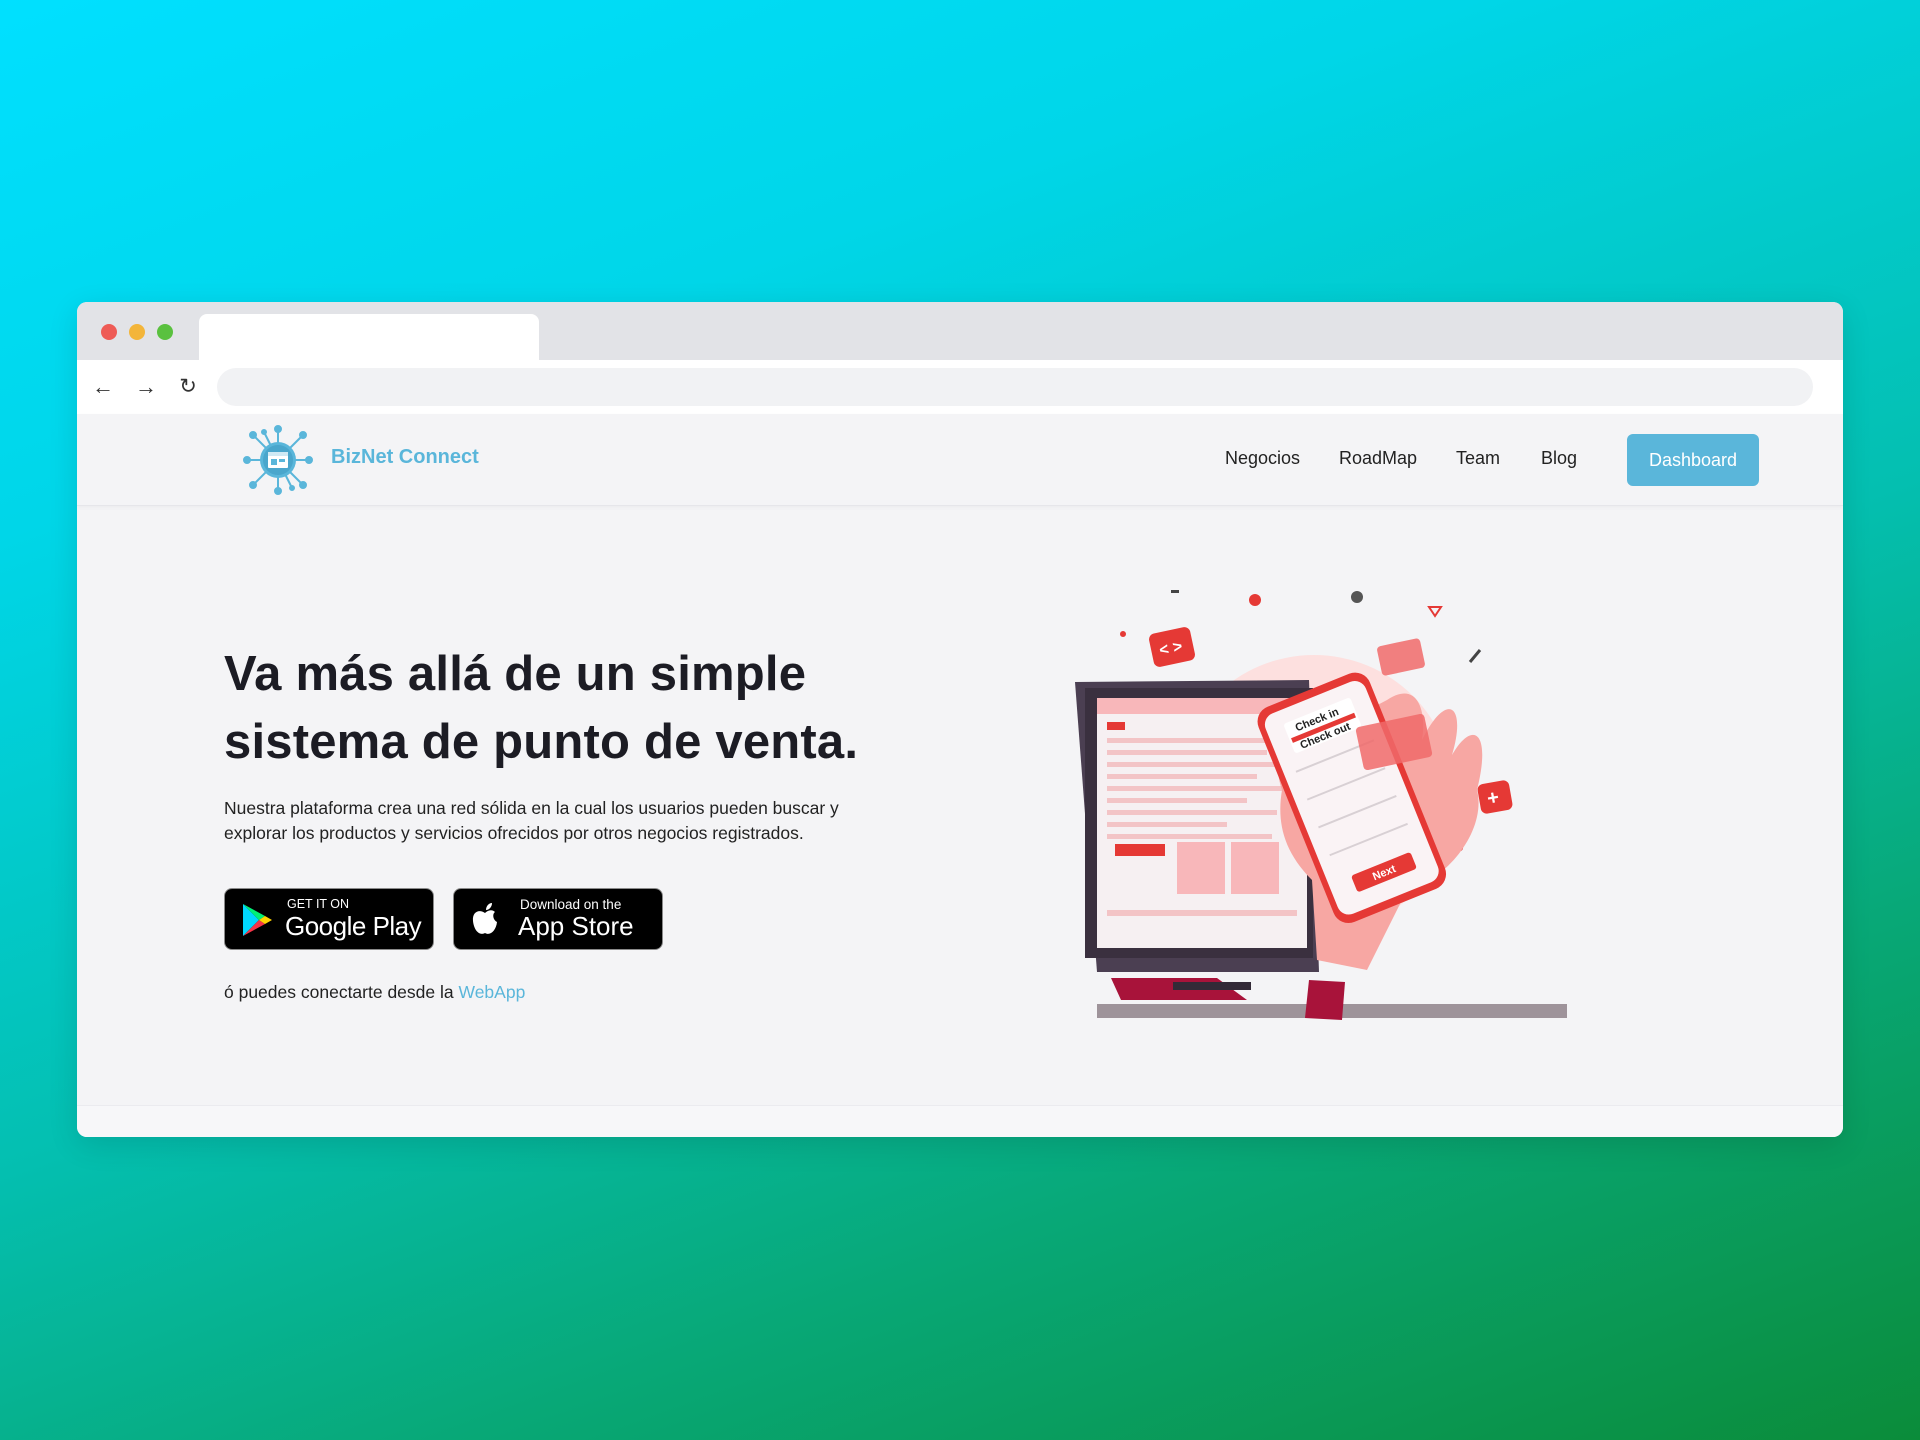 The image size is (1920, 1440). I want to click on apple-icon, so click(484, 918).